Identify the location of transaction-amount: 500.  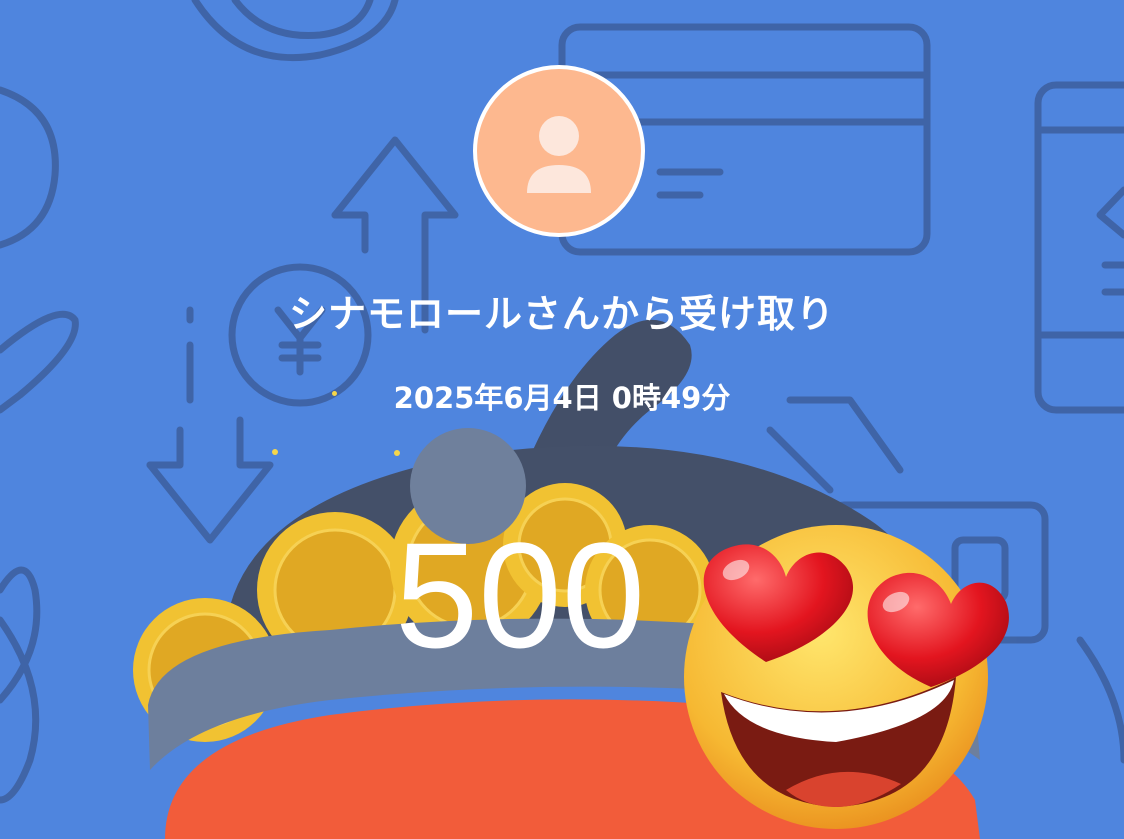
(520, 595).